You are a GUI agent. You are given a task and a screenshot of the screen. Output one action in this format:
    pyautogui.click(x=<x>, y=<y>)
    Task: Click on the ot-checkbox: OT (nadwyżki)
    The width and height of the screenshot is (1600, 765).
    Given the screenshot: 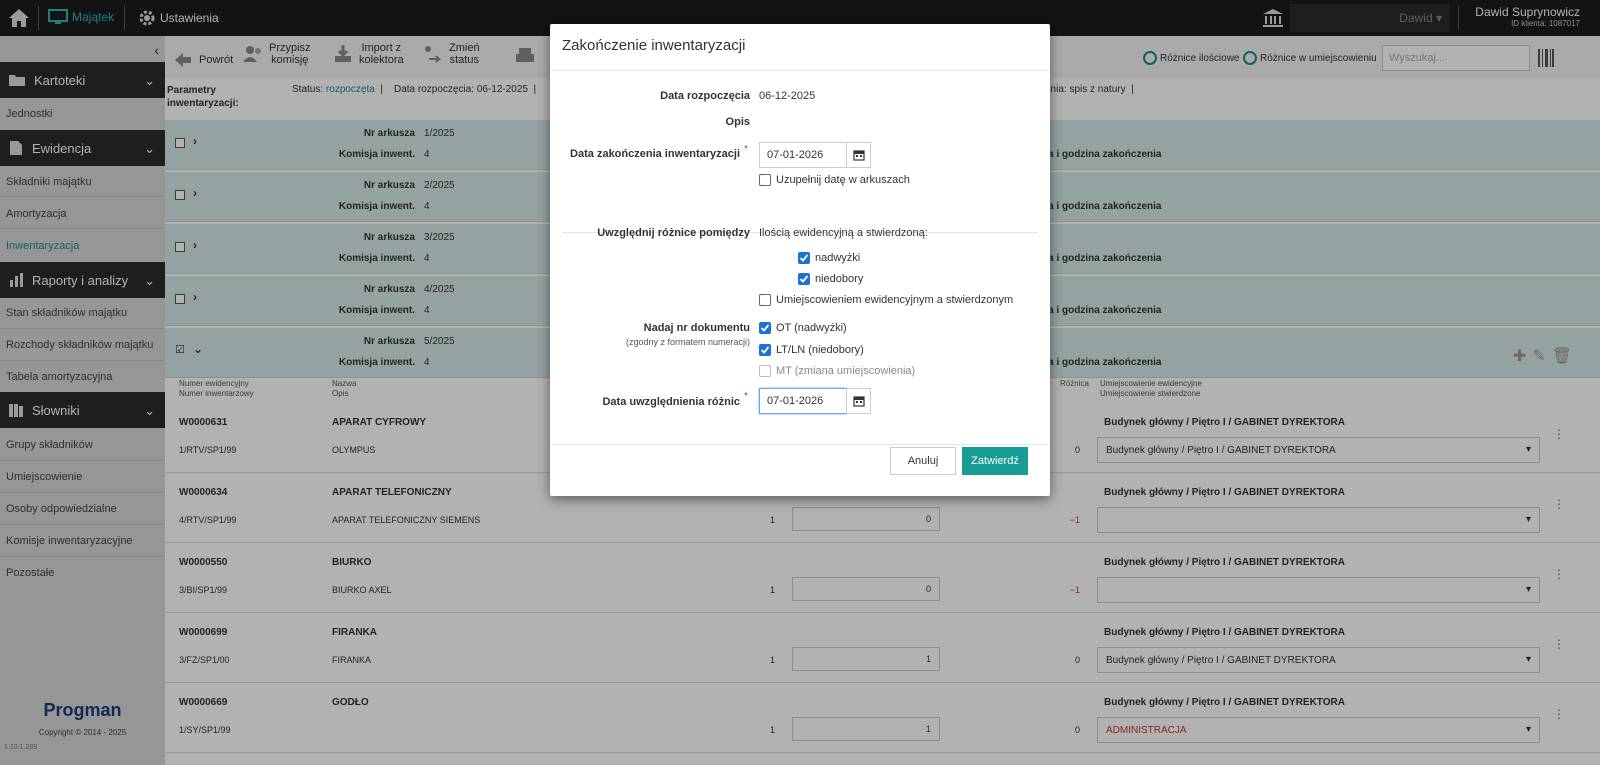 What is the action you would take?
    pyautogui.click(x=803, y=328)
    